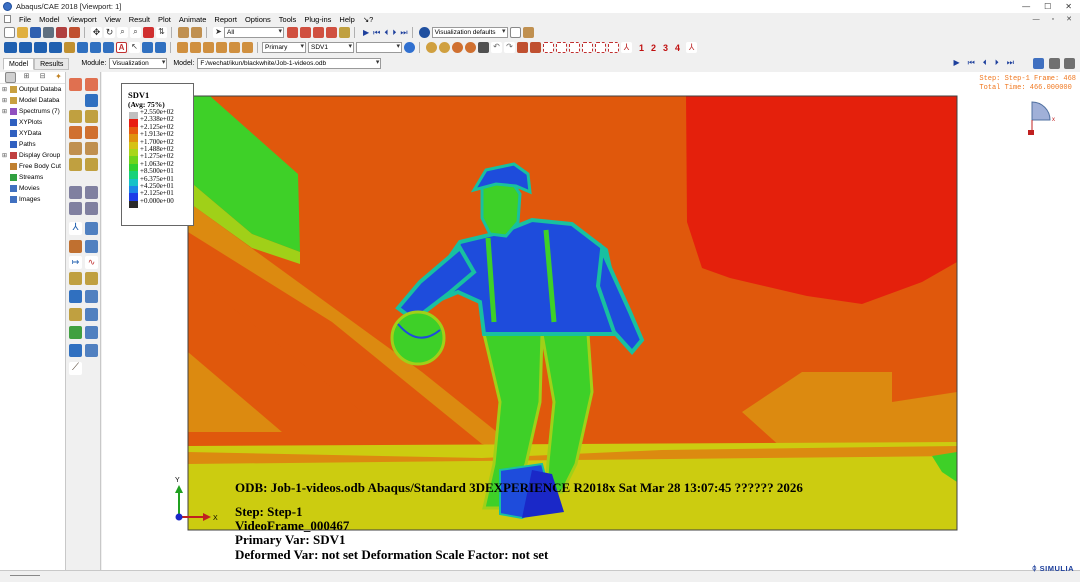  What do you see at coordinates (164, 19) in the screenshot?
I see `menu-plot: Plot` at bounding box center [164, 19].